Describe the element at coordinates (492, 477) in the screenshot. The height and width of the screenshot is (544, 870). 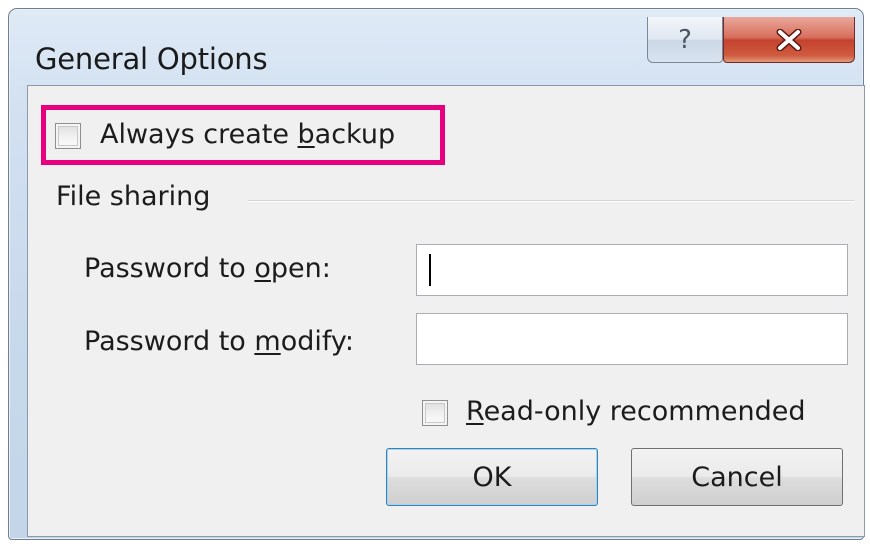
I see `ok-button: OK` at that location.